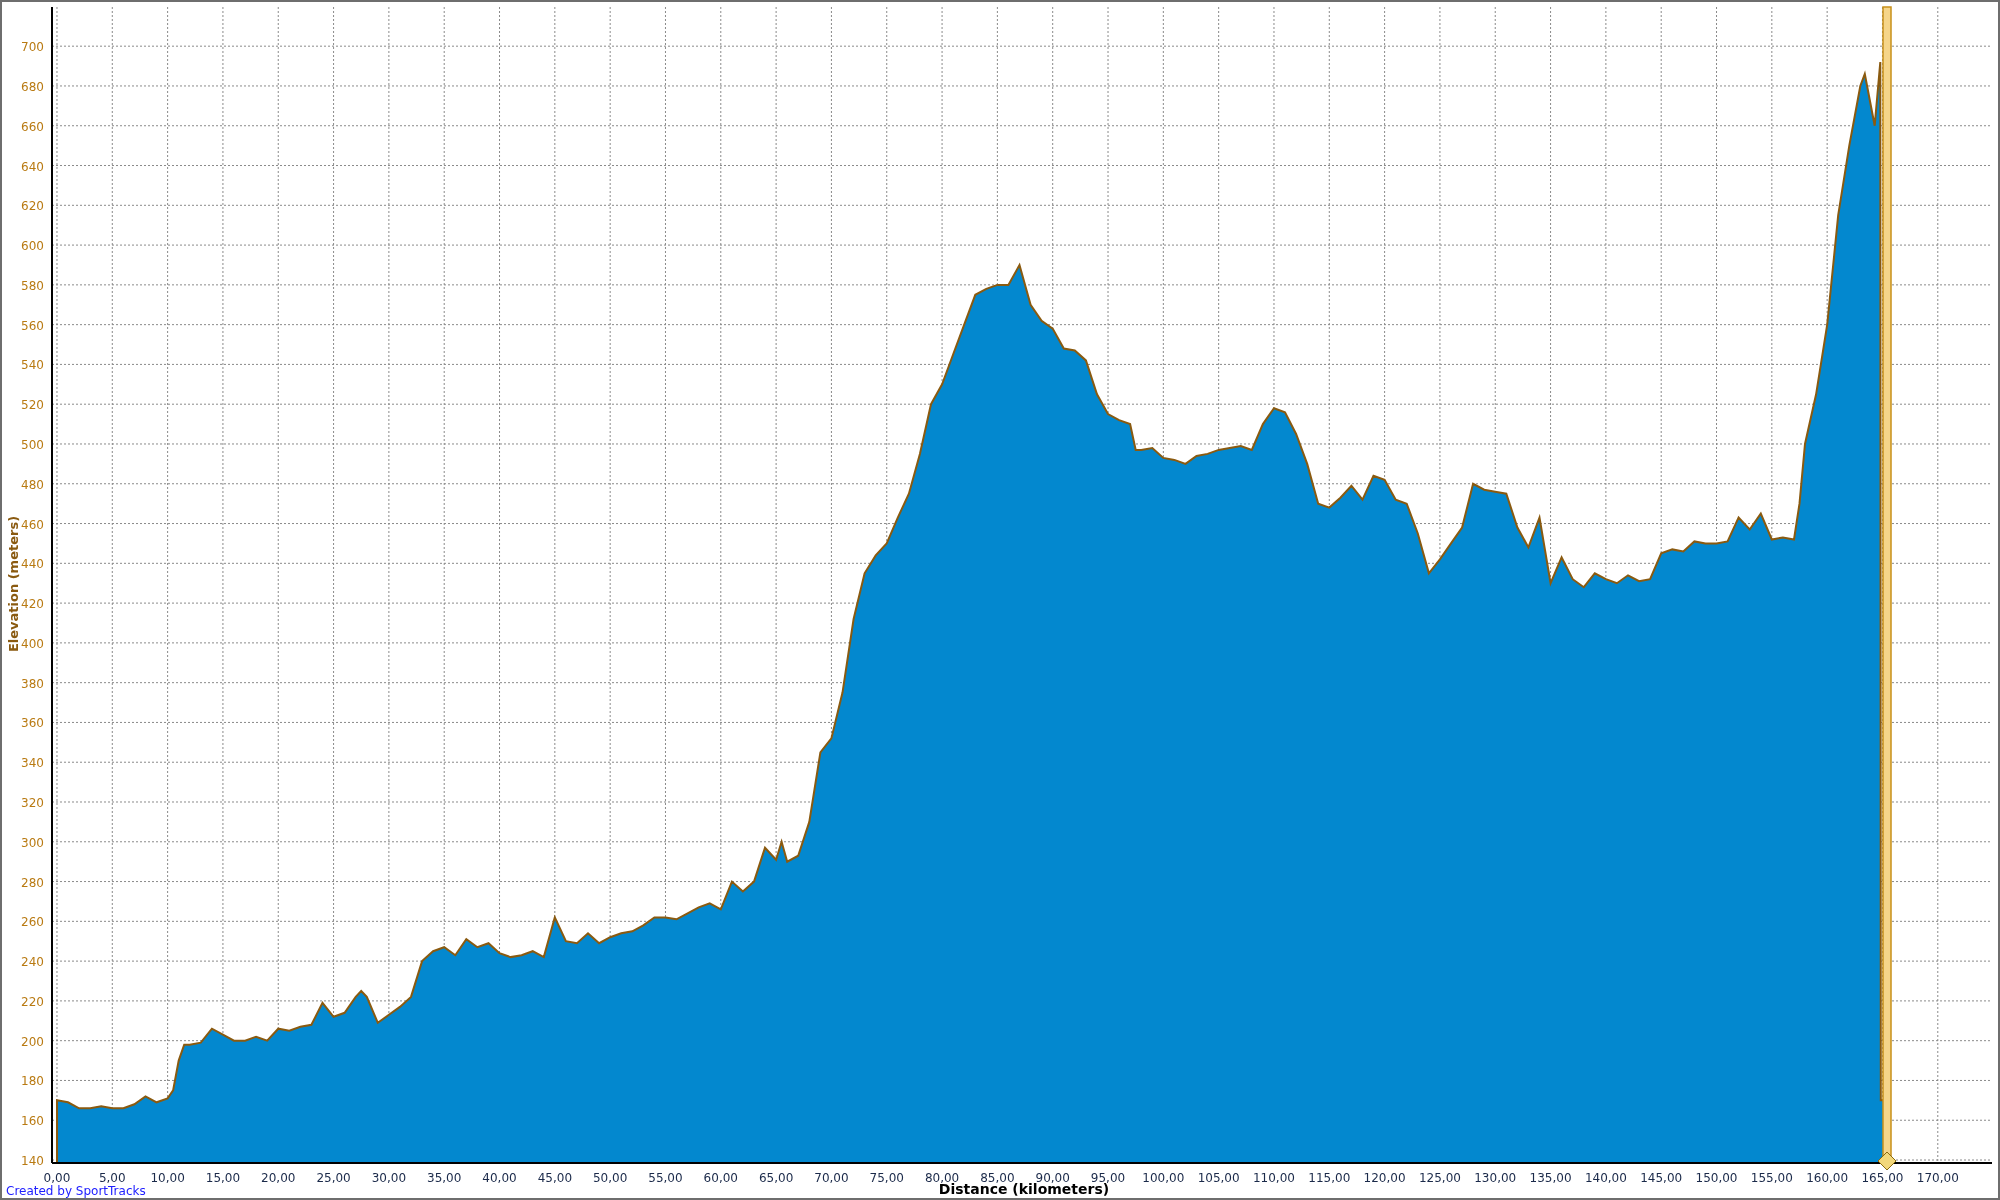 The width and height of the screenshot is (2000, 1200). What do you see at coordinates (1605, 1178) in the screenshot?
I see `x-tick-label: 140,00` at bounding box center [1605, 1178].